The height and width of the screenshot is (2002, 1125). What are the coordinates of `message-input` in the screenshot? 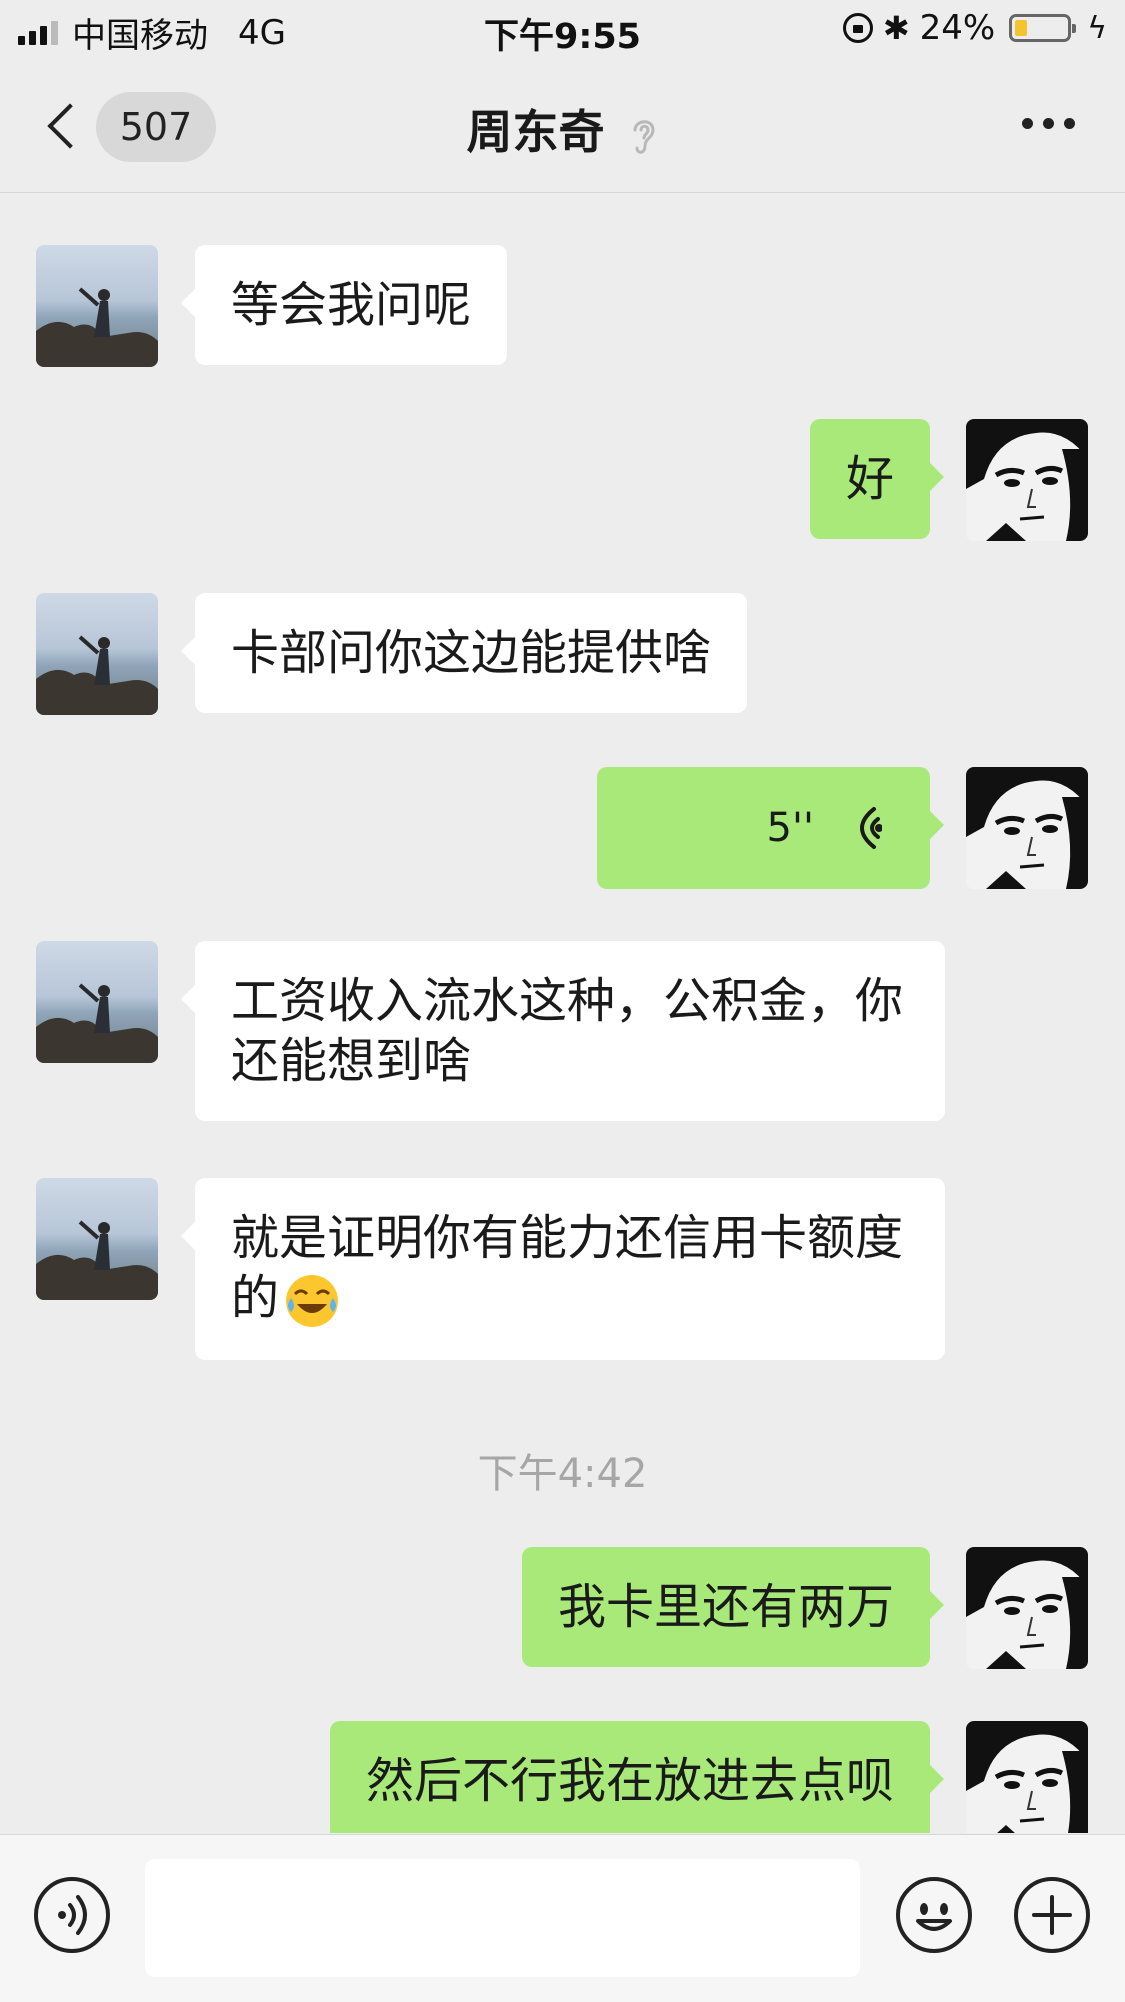 It's located at (502, 1918).